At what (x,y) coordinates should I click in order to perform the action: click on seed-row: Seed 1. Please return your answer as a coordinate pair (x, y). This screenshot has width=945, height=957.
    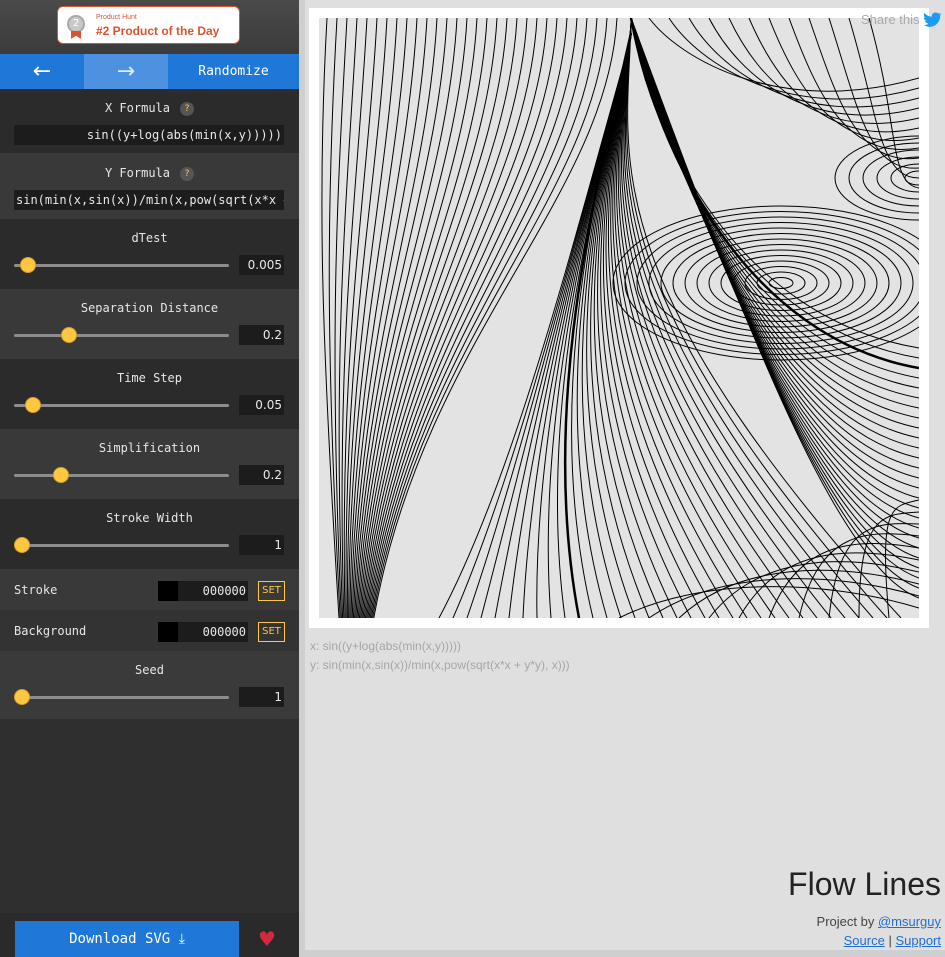
    Looking at the image, I should click on (149, 685).